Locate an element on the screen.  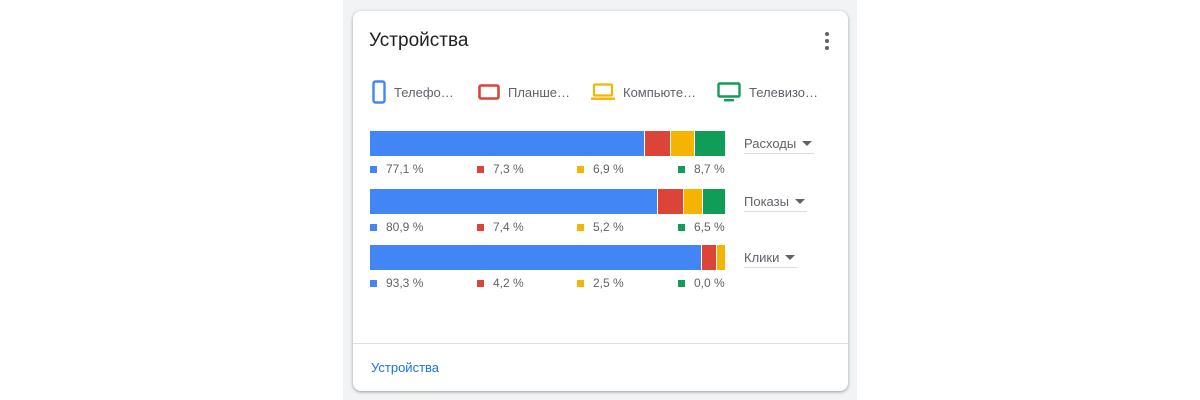
devices-report-link: Устройства is located at coordinates (405, 367).